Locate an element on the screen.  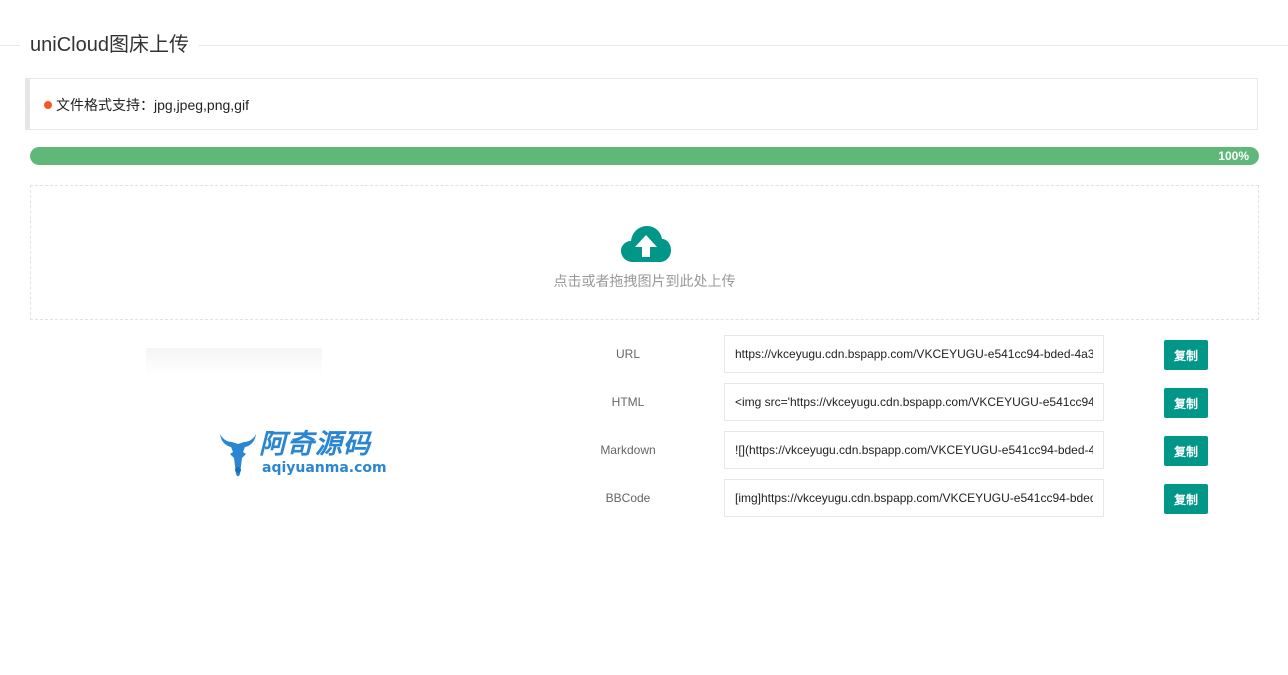
progress-fill is located at coordinates (644, 156).